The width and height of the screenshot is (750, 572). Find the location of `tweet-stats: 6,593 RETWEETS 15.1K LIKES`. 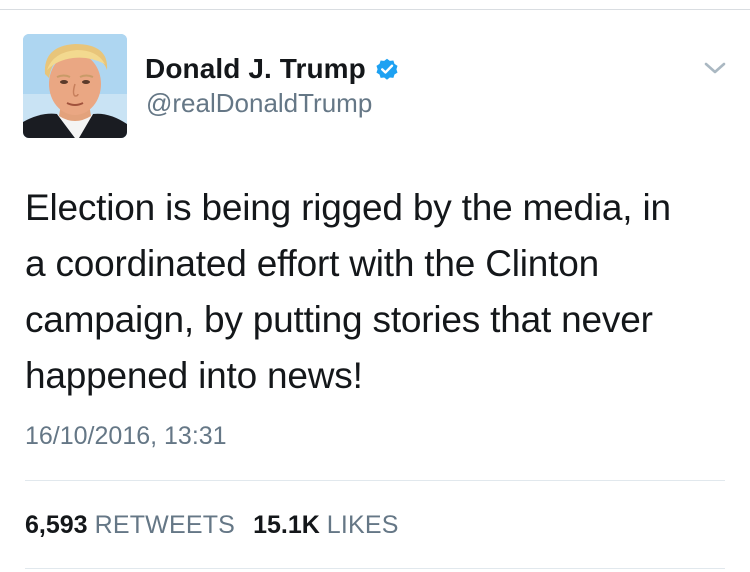

tweet-stats: 6,593 RETWEETS 15.1K LIKES is located at coordinates (221, 525).